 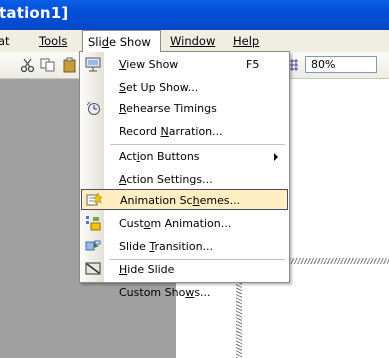 I want to click on menu-item-action-buttons: Action Buttons, so click(x=184, y=156).